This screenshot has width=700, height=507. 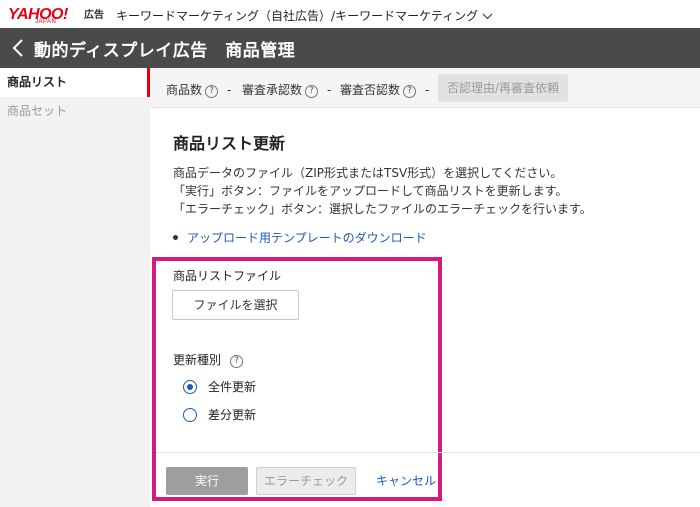 What do you see at coordinates (229, 143) in the screenshot?
I see `section-title: 商品リスト更新` at bounding box center [229, 143].